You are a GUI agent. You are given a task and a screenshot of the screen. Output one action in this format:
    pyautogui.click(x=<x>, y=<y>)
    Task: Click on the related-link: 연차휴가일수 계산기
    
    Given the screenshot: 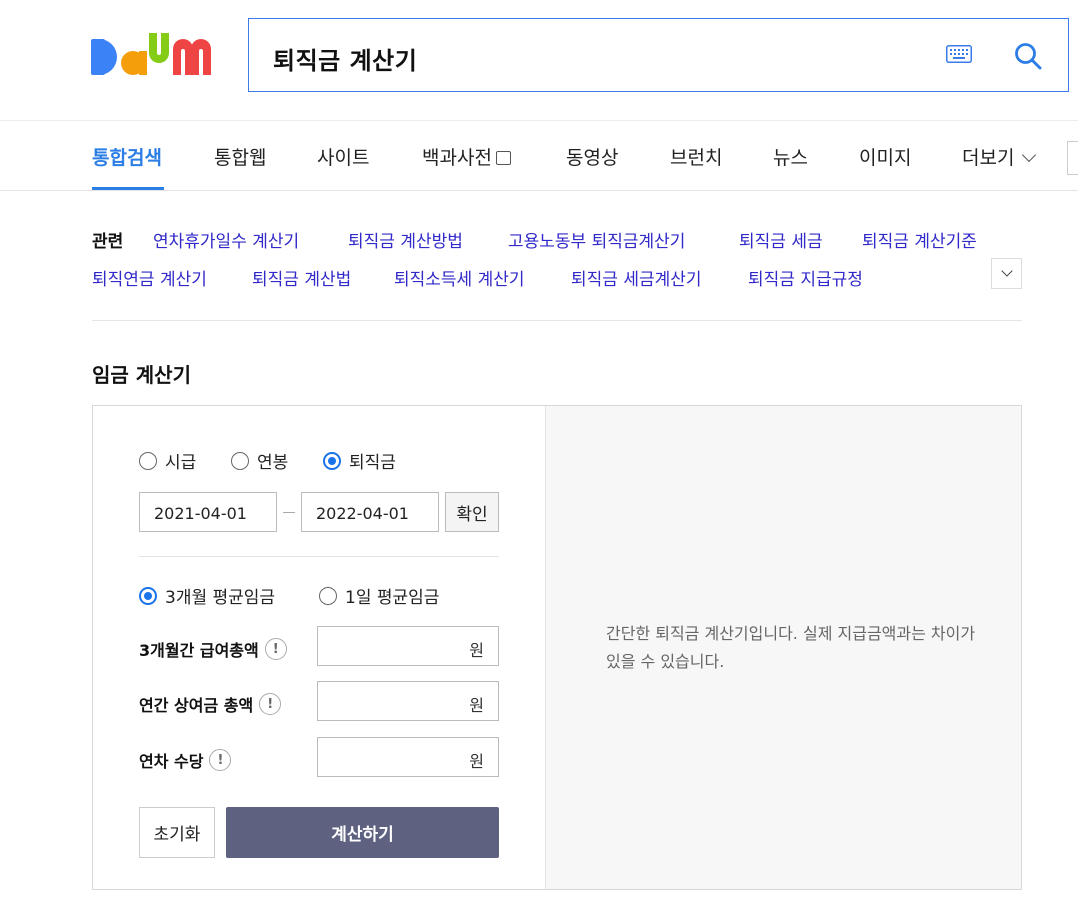 What is the action you would take?
    pyautogui.click(x=226, y=239)
    